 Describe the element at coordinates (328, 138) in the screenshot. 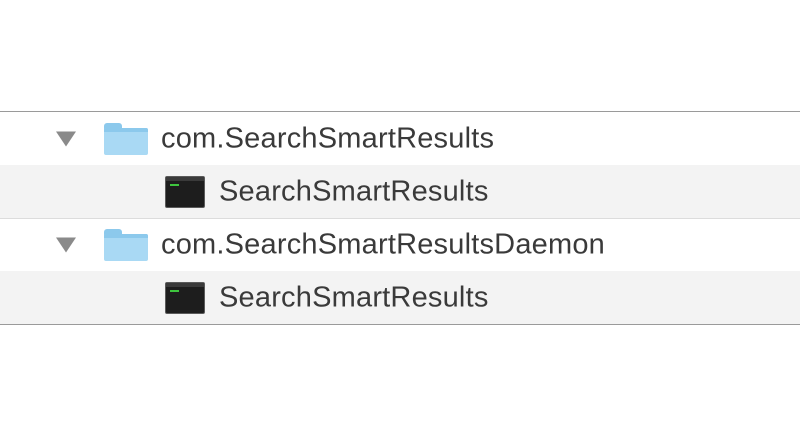

I see `folder-name: com.SearchSmartResults` at that location.